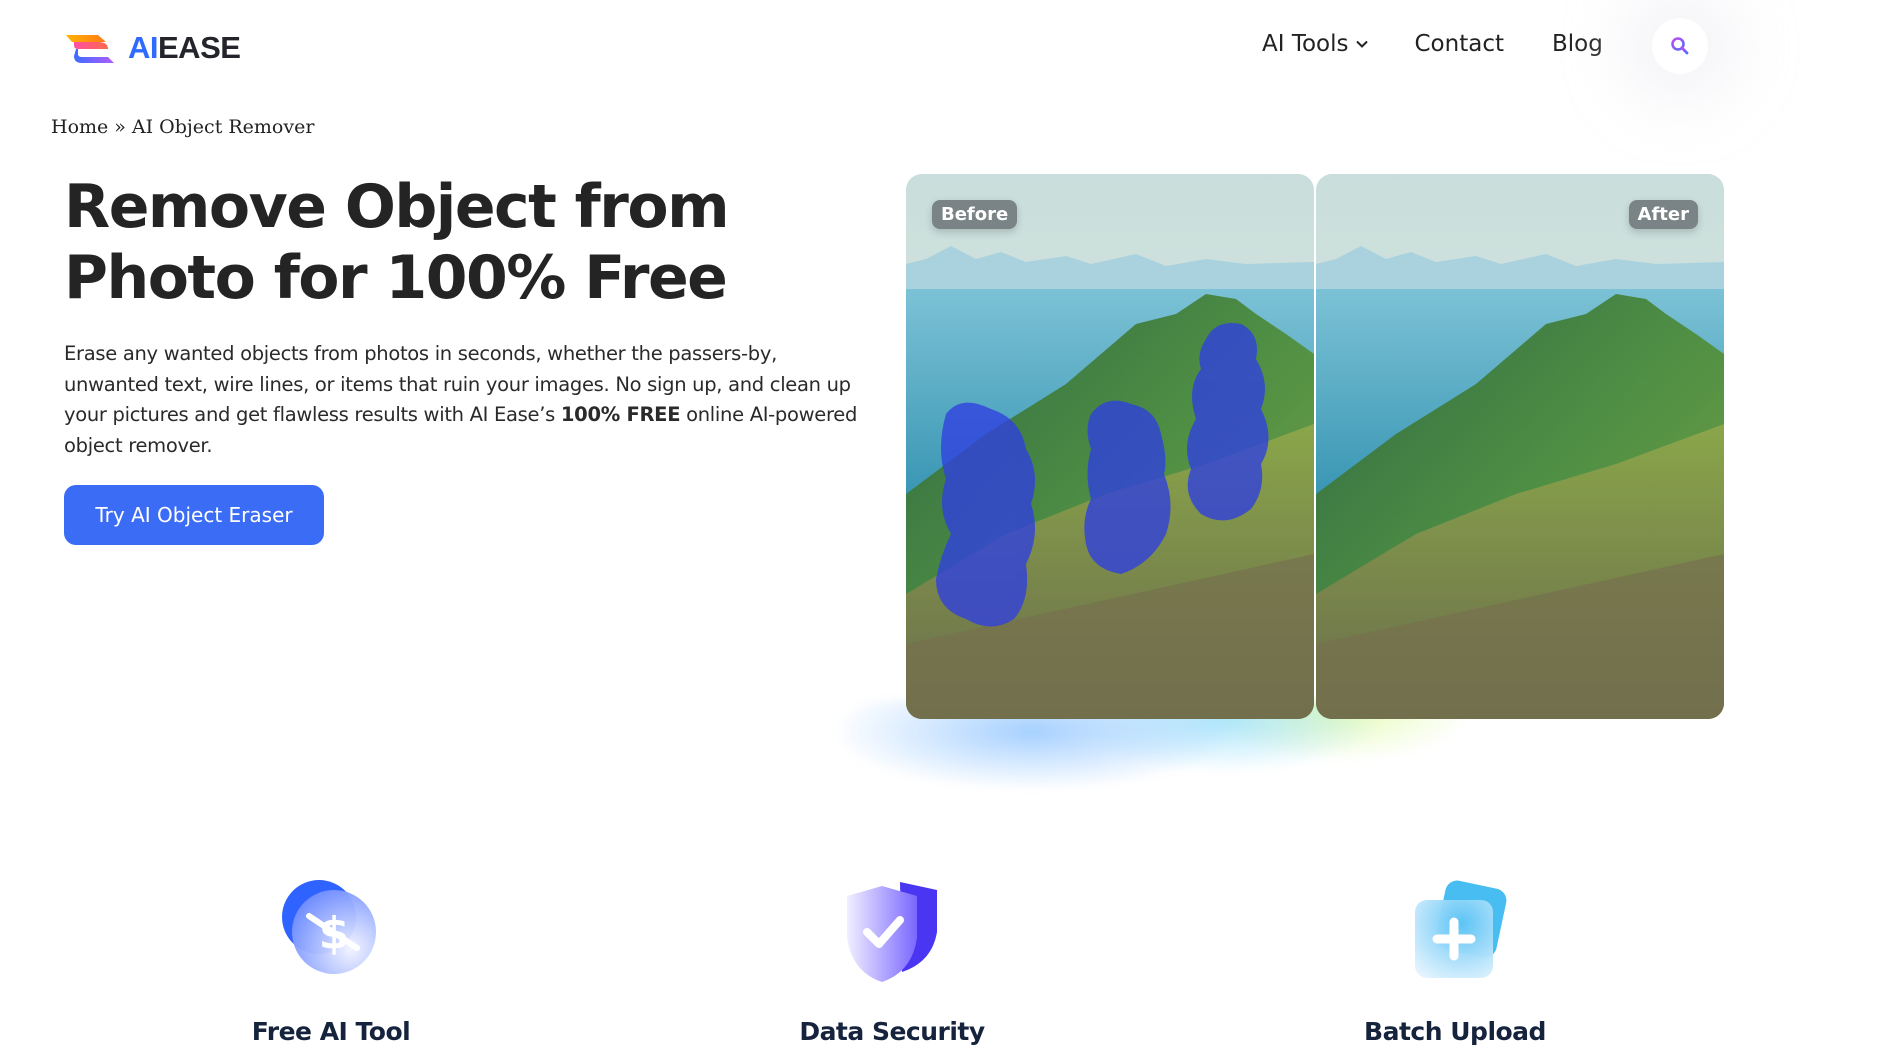  I want to click on breadcrumb: Home » AI Object Remover, so click(182, 127).